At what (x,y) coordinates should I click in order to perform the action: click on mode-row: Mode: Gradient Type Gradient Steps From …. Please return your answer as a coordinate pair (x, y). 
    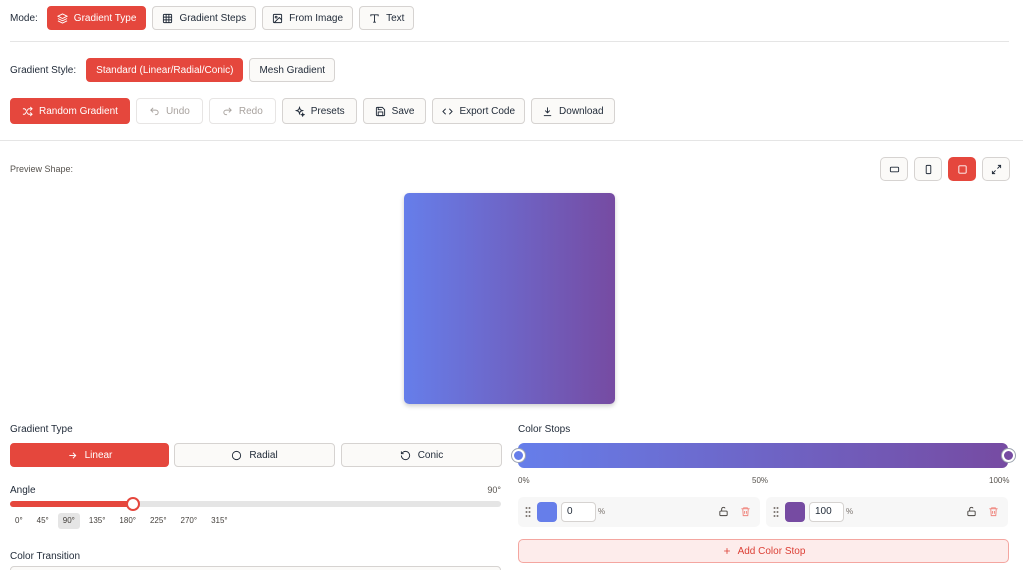
    Looking at the image, I should click on (212, 18).